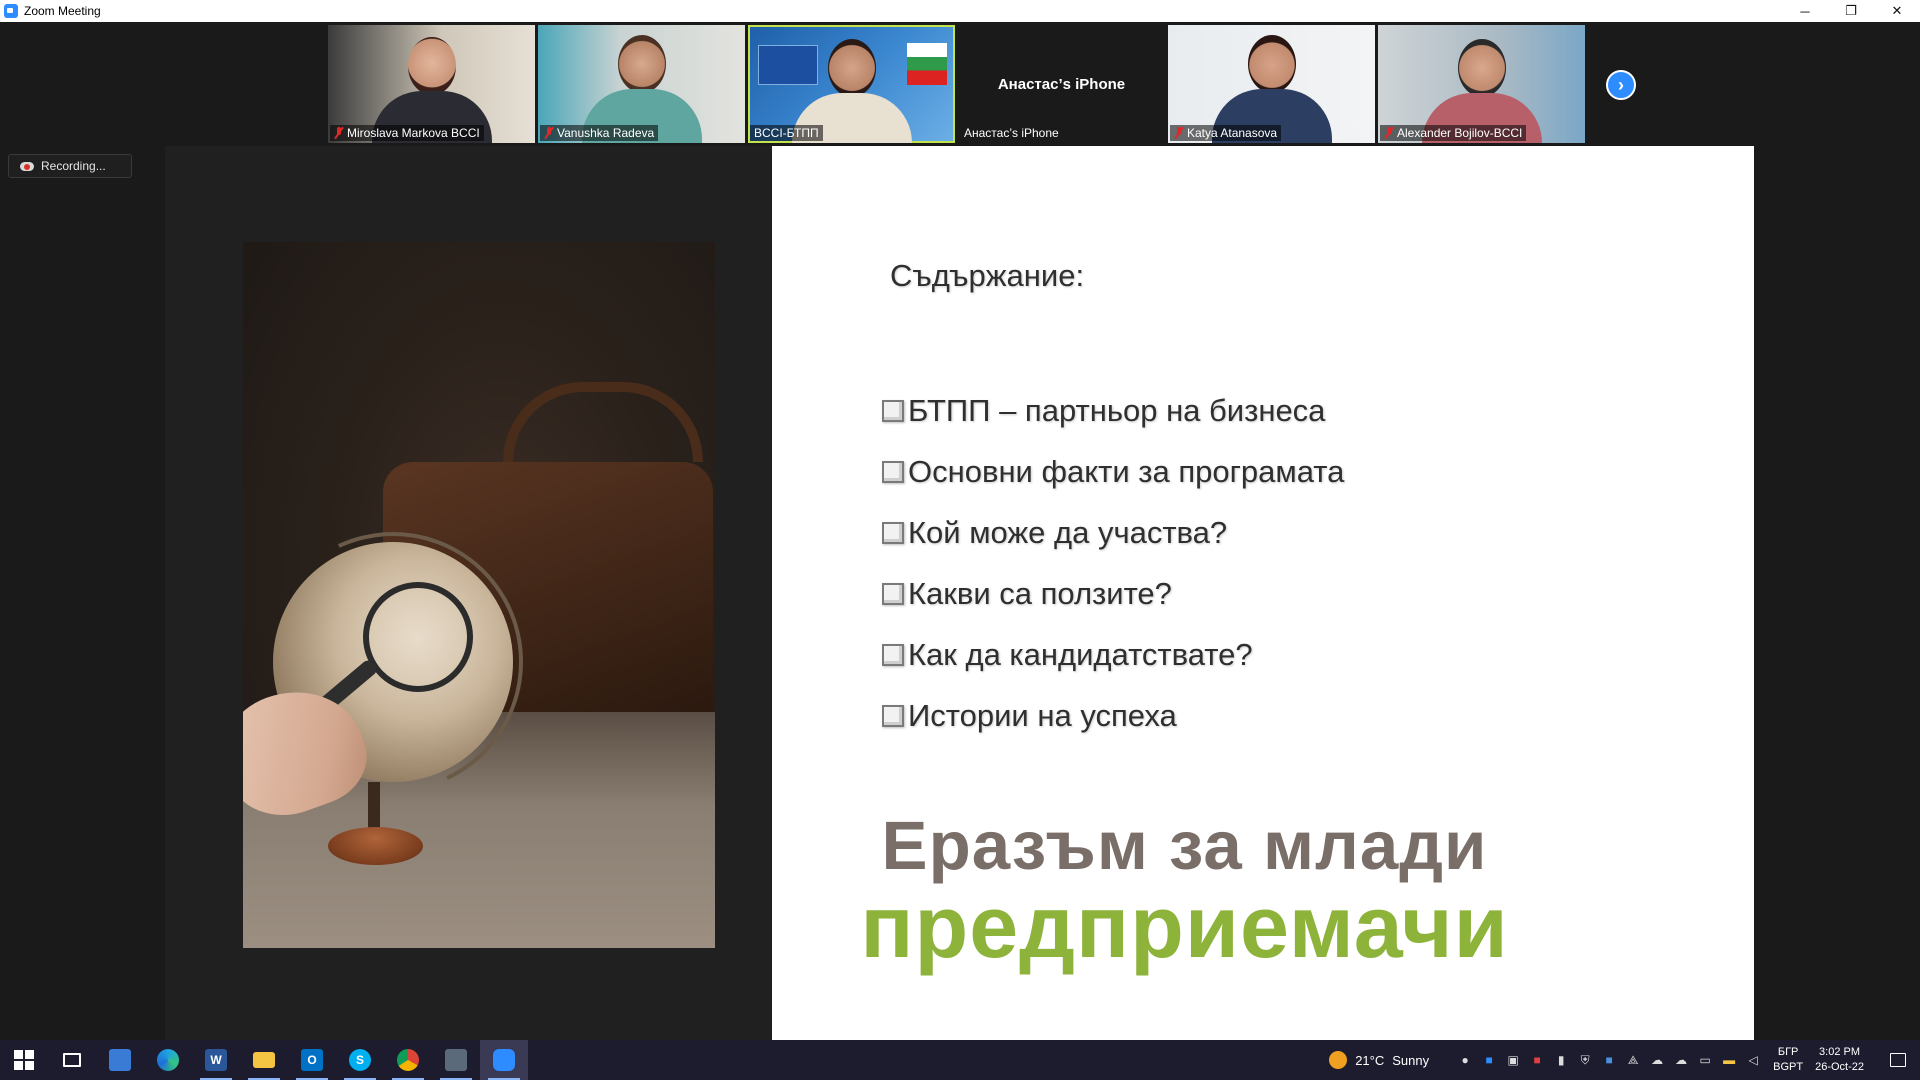 The height and width of the screenshot is (1080, 1920). Describe the element at coordinates (1561, 1060) in the screenshot. I see `microphone-icon: ▮` at that location.